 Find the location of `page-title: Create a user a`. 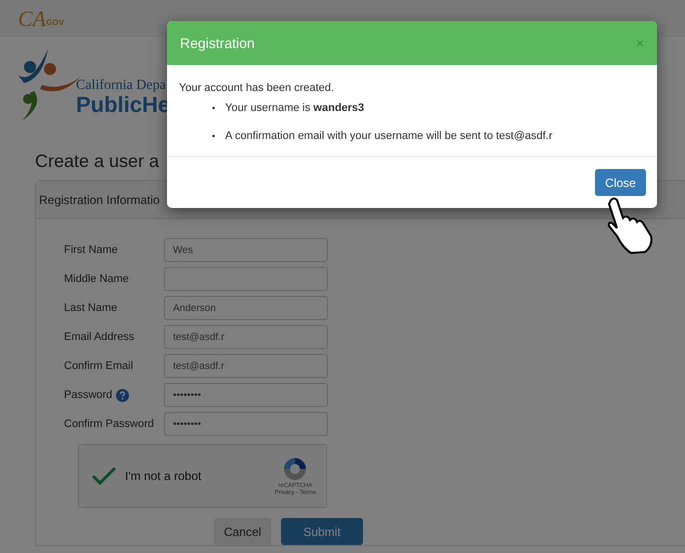

page-title: Create a user a is located at coordinates (97, 161).